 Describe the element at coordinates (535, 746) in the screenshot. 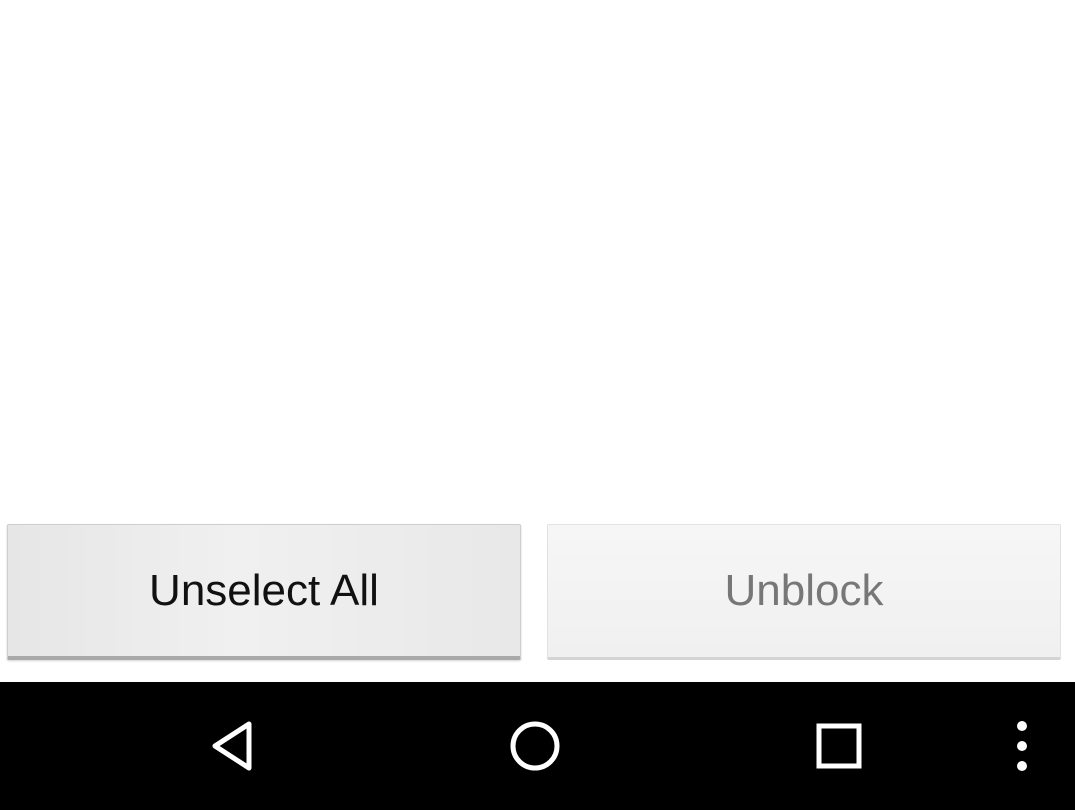

I see `home-icon` at that location.